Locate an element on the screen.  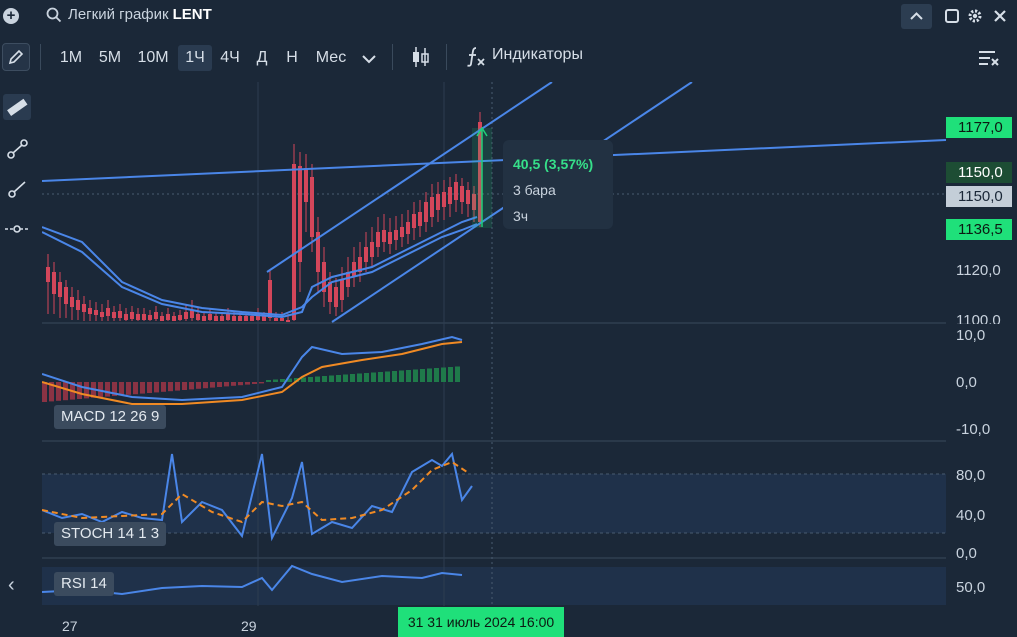
add-tab-icon: + is located at coordinates (11, 16).